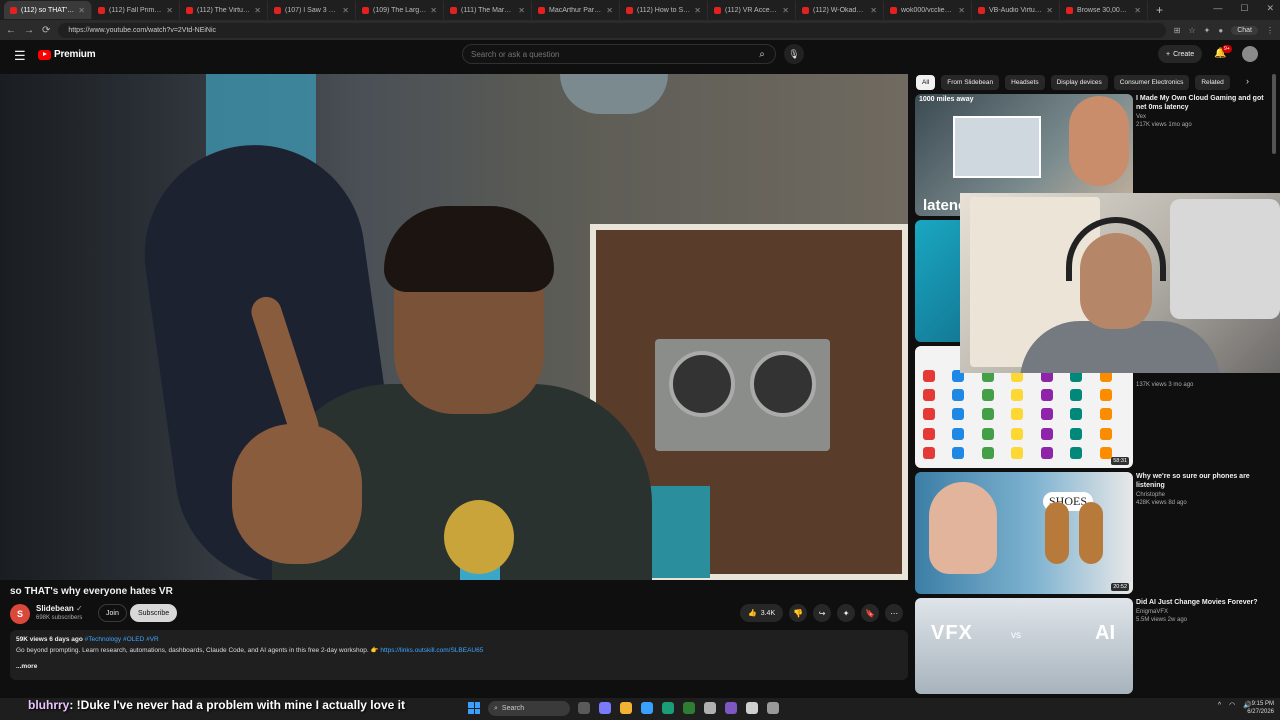  What do you see at coordinates (474, 708) in the screenshot?
I see `windows-start-icon` at bounding box center [474, 708].